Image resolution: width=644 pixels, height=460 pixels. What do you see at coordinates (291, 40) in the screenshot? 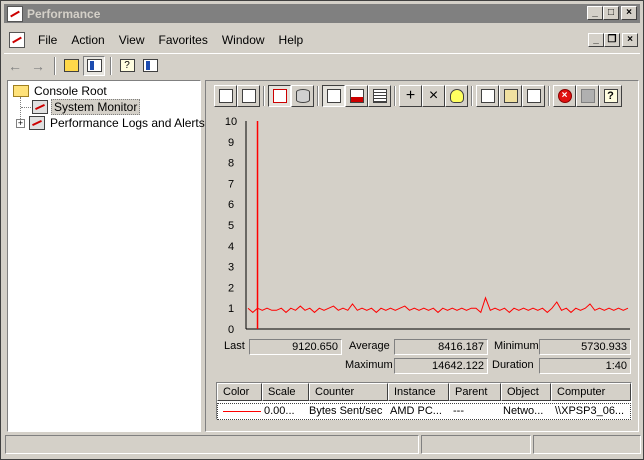
I see `menu-help: Help` at bounding box center [291, 40].